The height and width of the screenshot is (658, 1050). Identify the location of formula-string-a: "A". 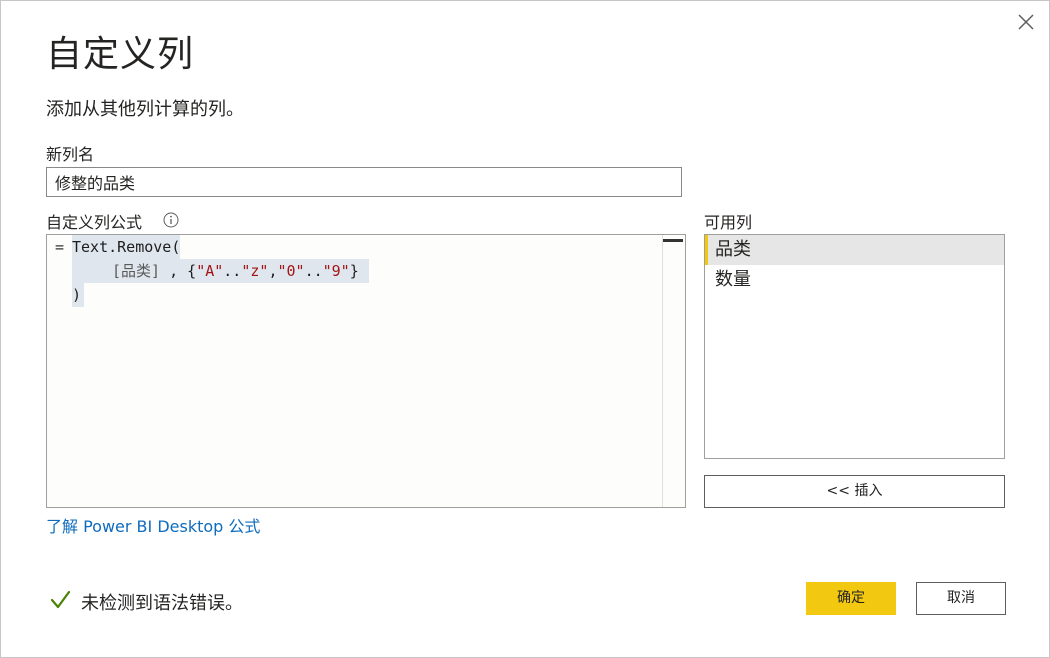
(210, 271).